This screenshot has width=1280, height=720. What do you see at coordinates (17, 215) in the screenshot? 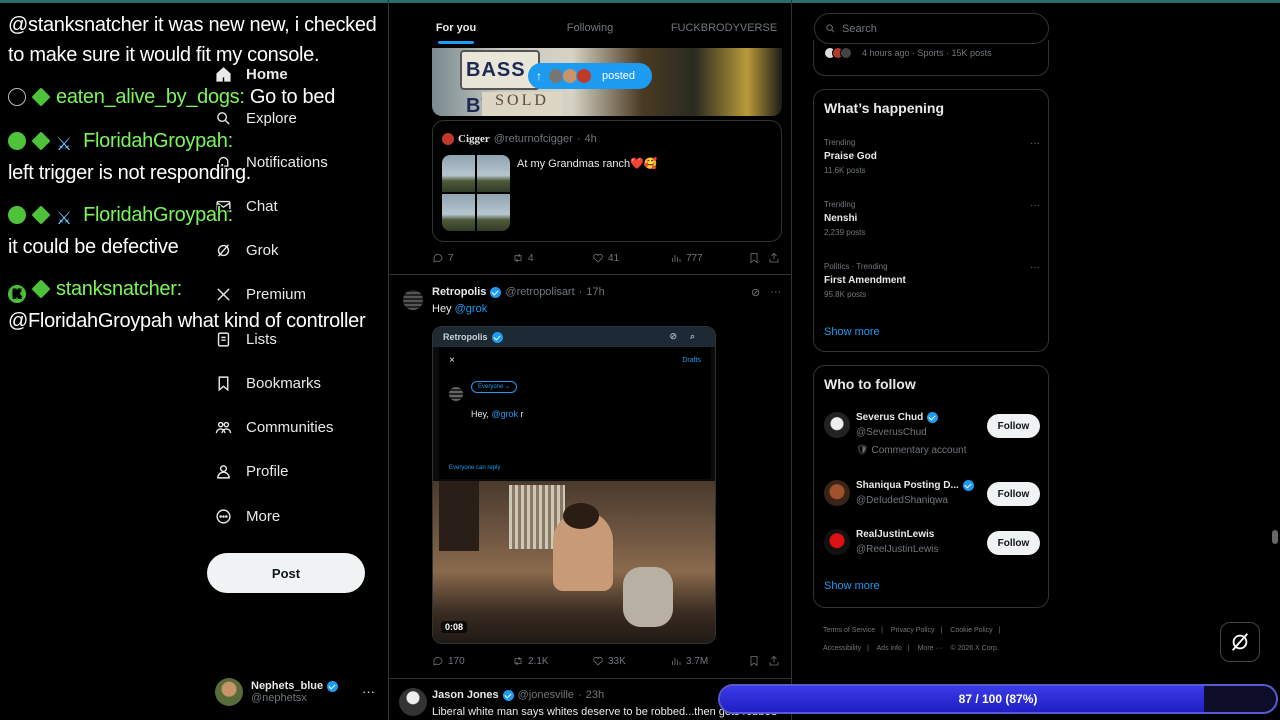
I see `badge-icon` at bounding box center [17, 215].